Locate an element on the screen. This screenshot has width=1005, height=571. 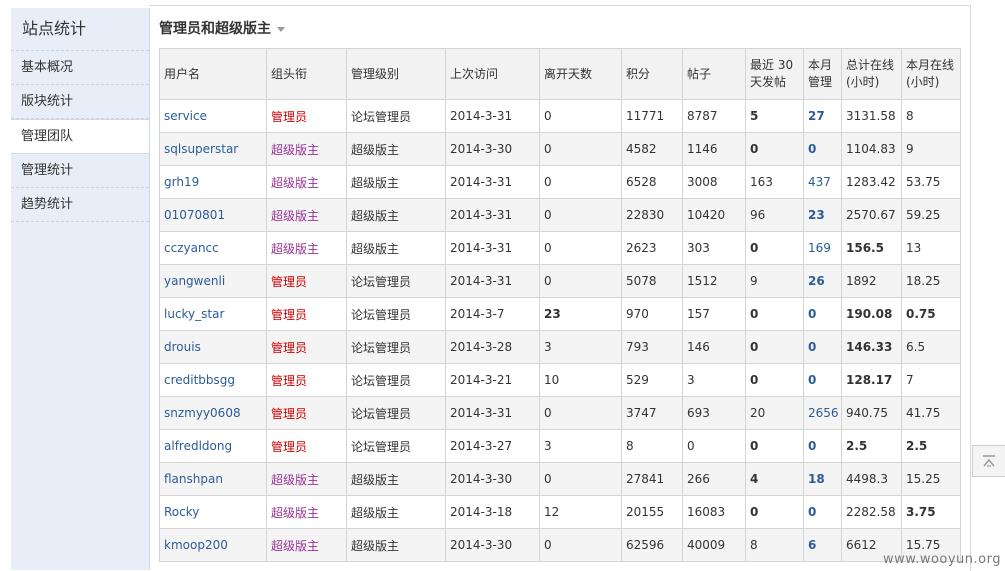
credits: 3747 is located at coordinates (641, 413).